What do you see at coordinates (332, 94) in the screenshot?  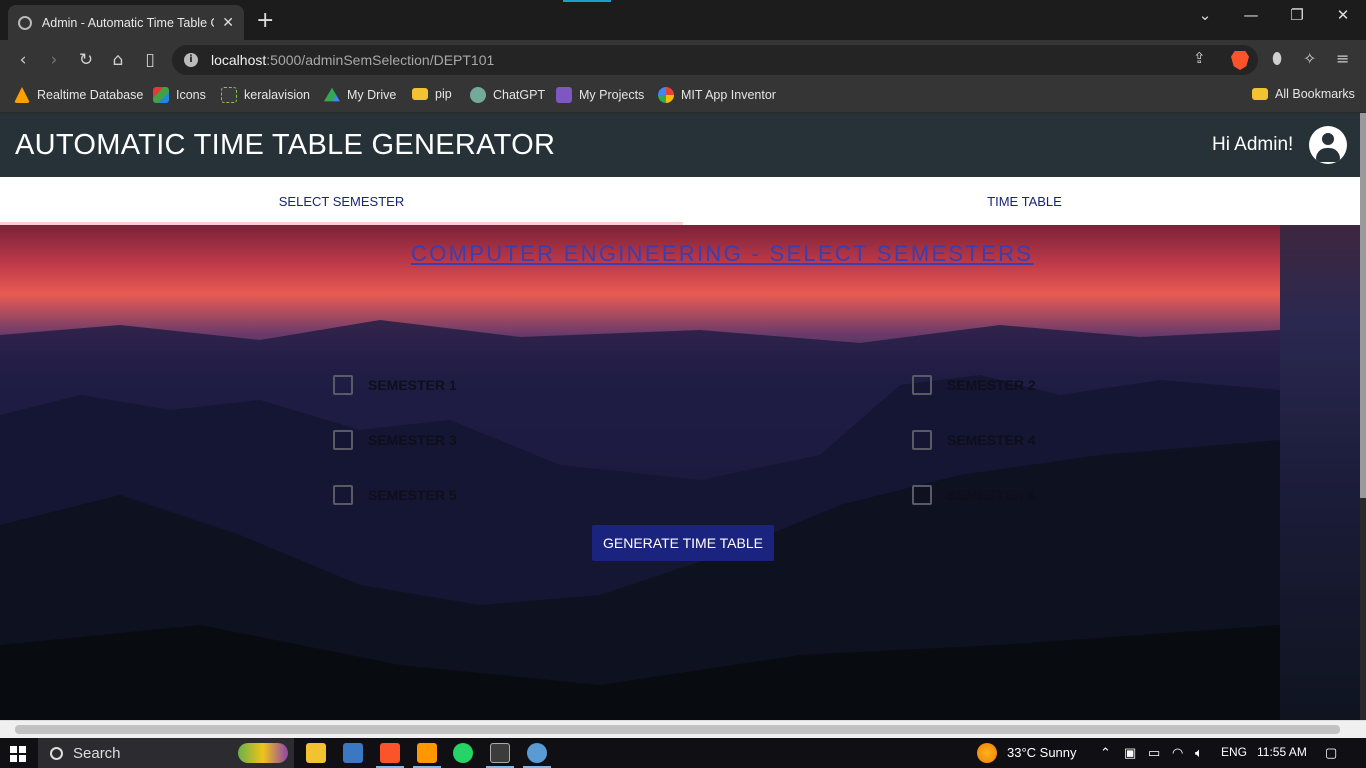 I see `google-drive-icon` at bounding box center [332, 94].